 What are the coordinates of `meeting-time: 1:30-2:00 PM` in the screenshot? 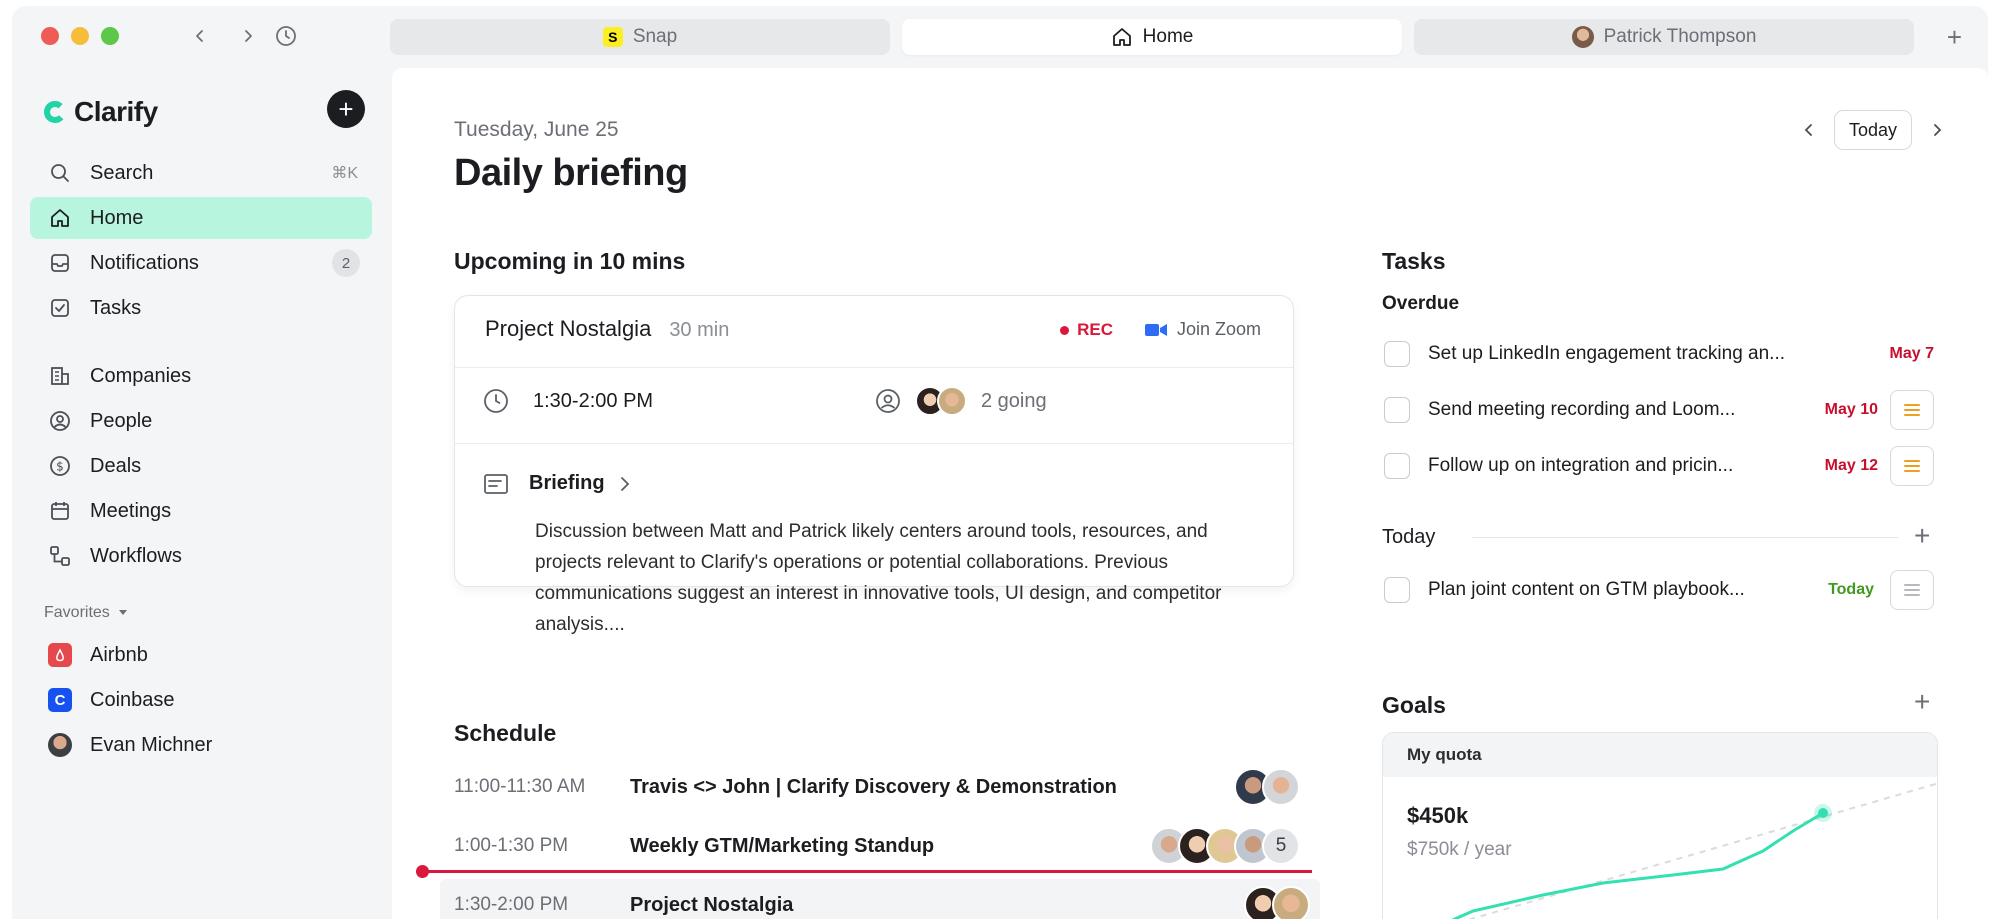 It's located at (568, 401).